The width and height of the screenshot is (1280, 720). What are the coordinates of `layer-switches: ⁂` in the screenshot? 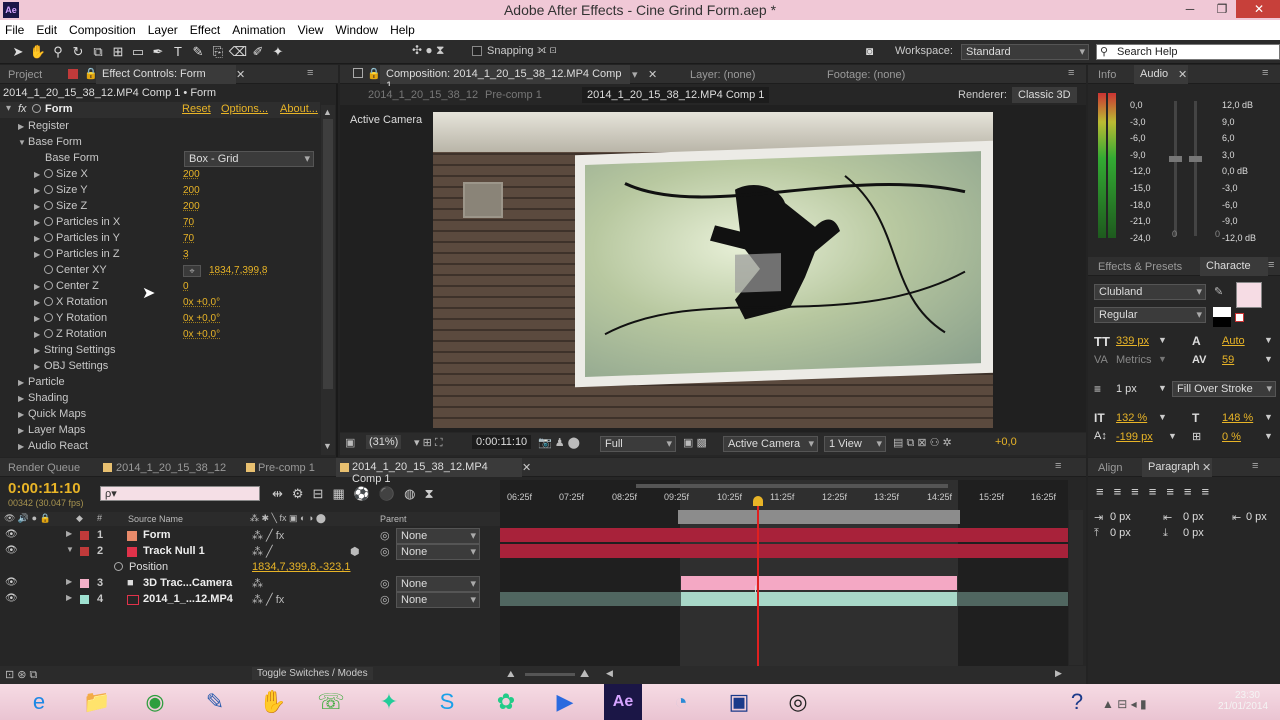 It's located at (257, 583).